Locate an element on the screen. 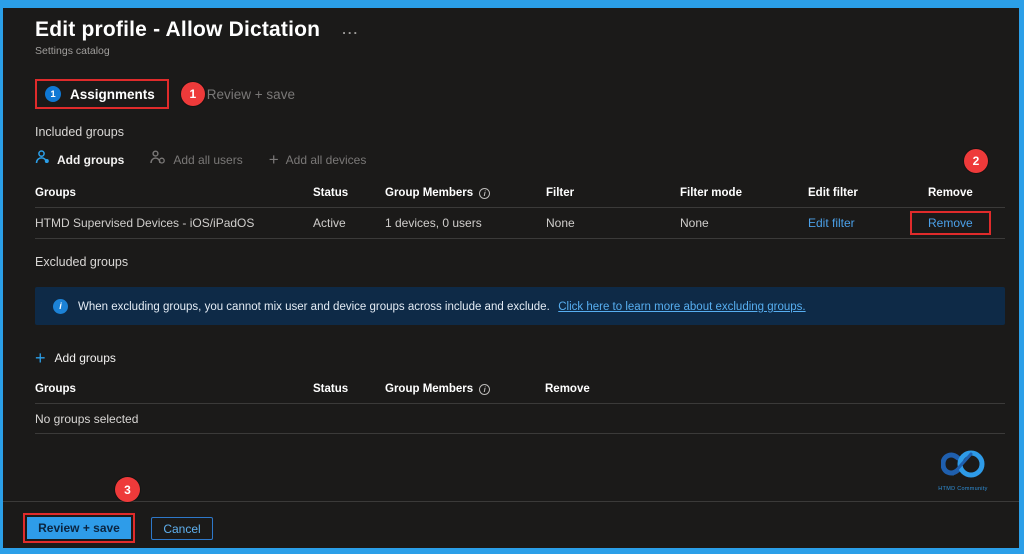 The image size is (1024, 554). add-groups-label: Add groups is located at coordinates (91, 159).